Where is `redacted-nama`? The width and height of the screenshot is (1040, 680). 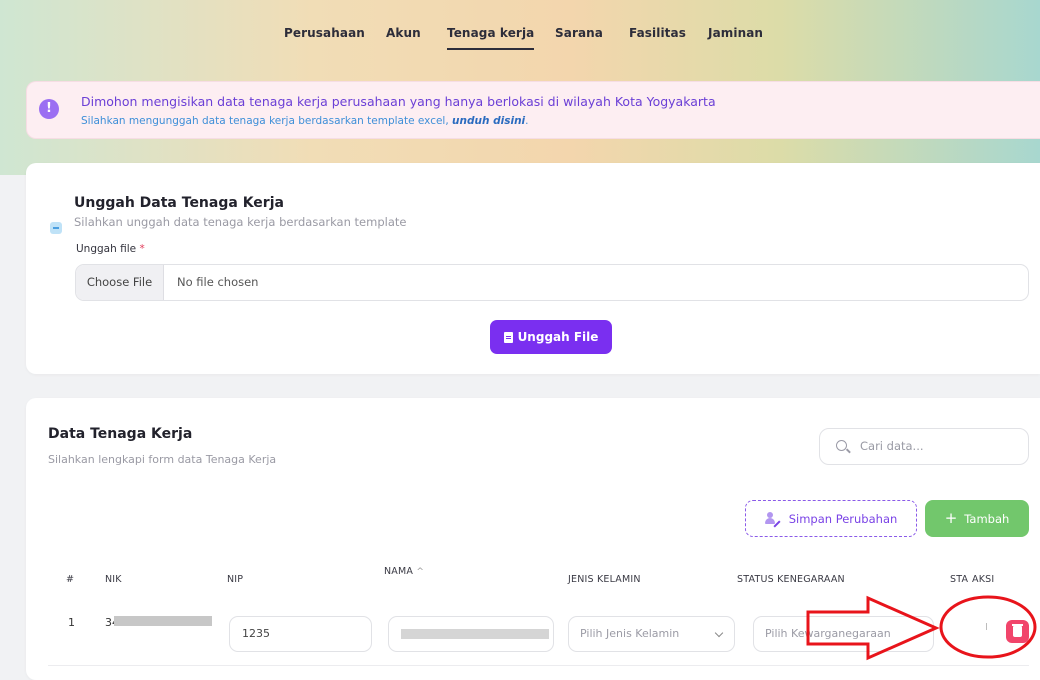
redacted-nama is located at coordinates (475, 634).